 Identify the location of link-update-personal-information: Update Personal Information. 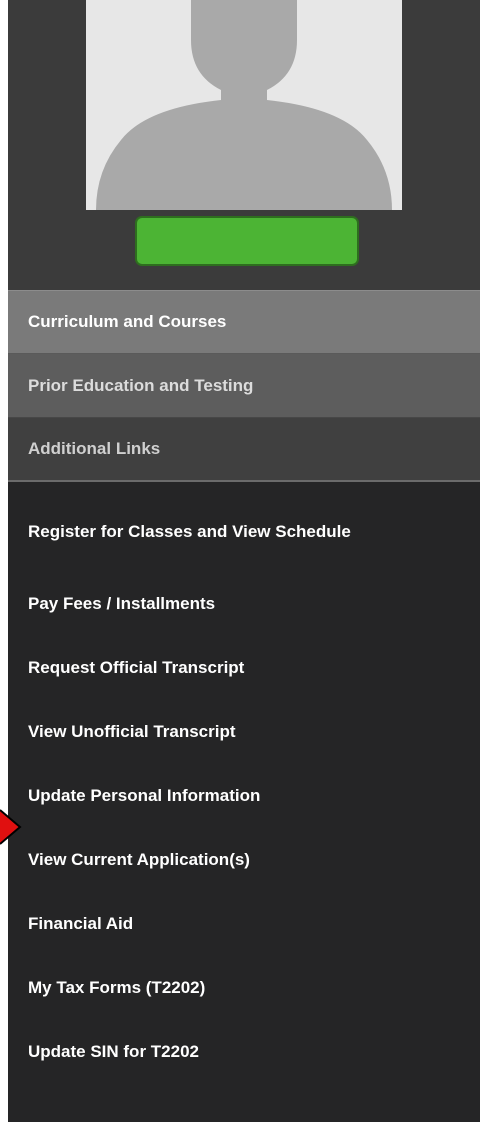
(244, 796).